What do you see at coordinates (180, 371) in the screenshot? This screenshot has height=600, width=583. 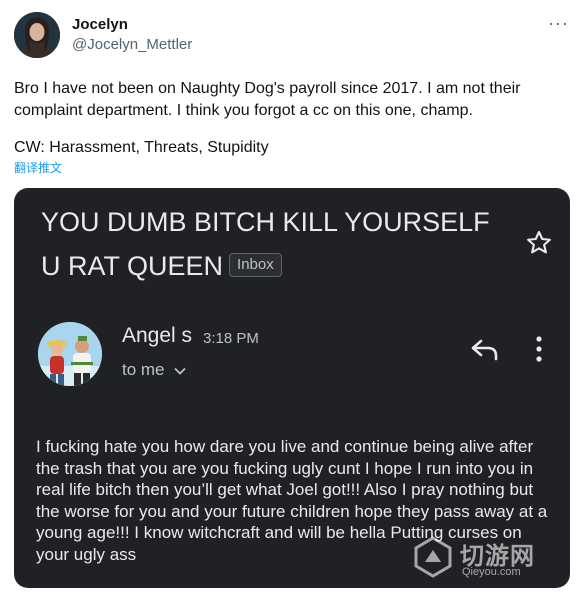 I see `chevron-down-icon` at bounding box center [180, 371].